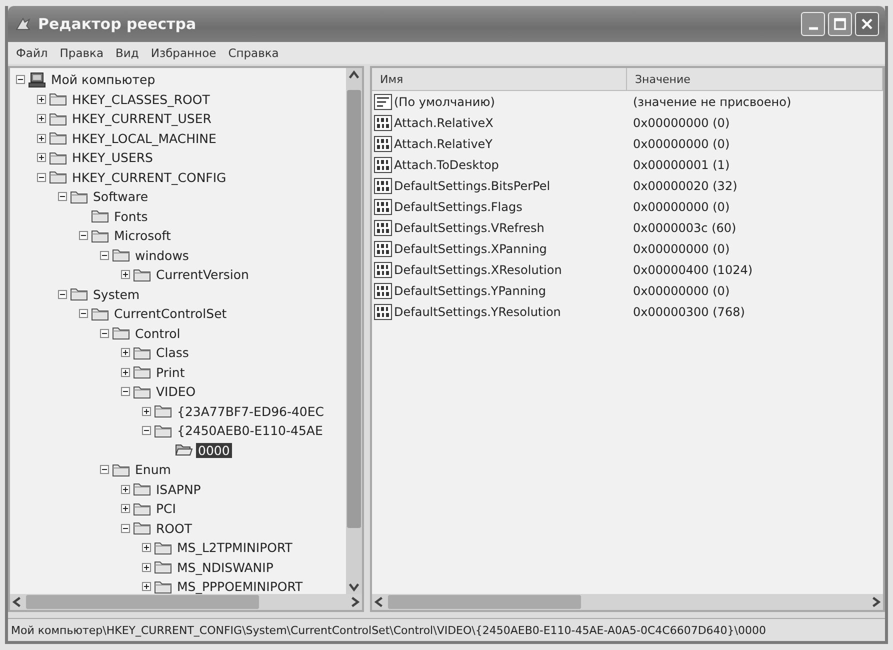  I want to click on menu-item: Вид, so click(127, 53).